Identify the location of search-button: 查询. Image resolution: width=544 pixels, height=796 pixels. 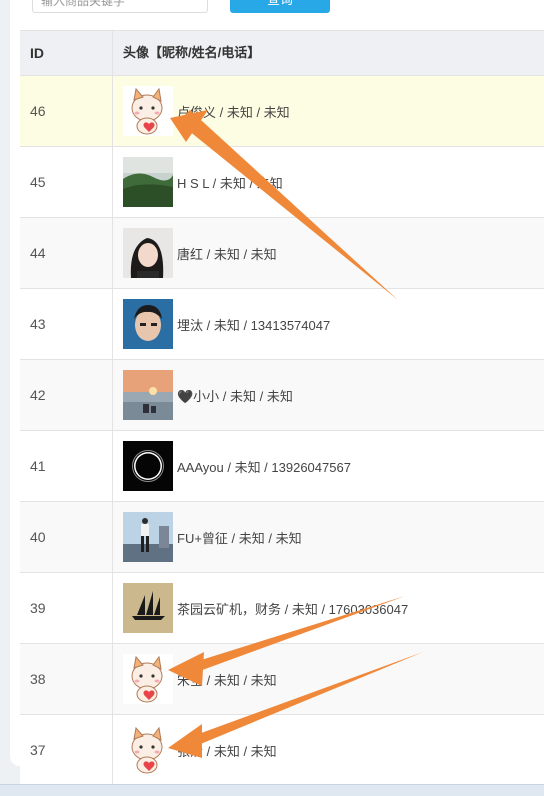
(280, 6).